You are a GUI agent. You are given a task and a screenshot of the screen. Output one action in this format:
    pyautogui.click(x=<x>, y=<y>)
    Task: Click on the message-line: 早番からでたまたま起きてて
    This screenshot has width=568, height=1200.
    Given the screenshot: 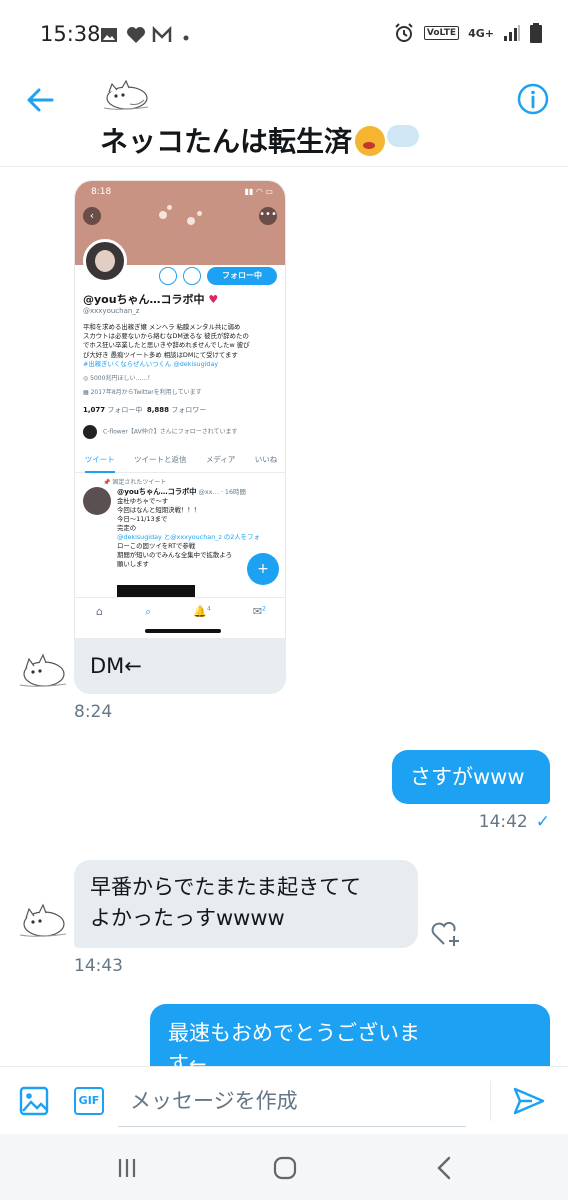 What is the action you would take?
    pyautogui.click(x=226, y=887)
    